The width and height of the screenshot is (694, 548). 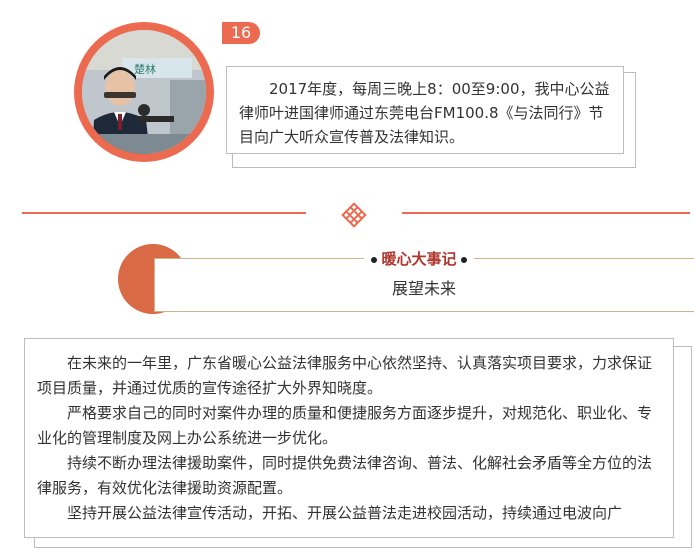 What do you see at coordinates (546, 213) in the screenshot?
I see `divider-right` at bounding box center [546, 213].